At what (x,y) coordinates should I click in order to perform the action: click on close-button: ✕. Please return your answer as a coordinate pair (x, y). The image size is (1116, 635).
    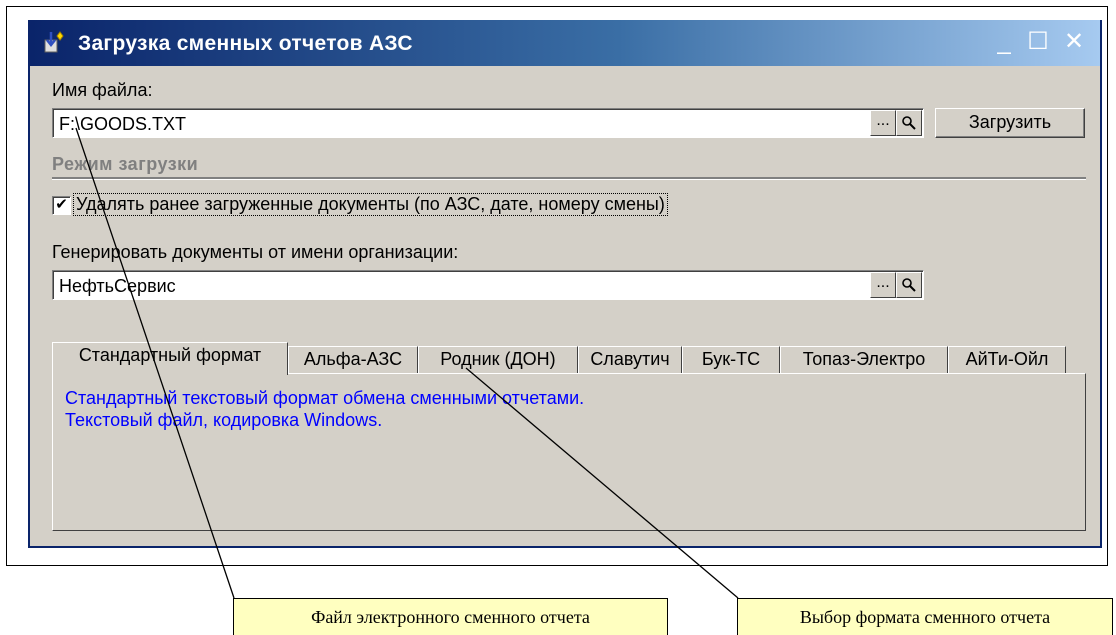
    Looking at the image, I should click on (1074, 42).